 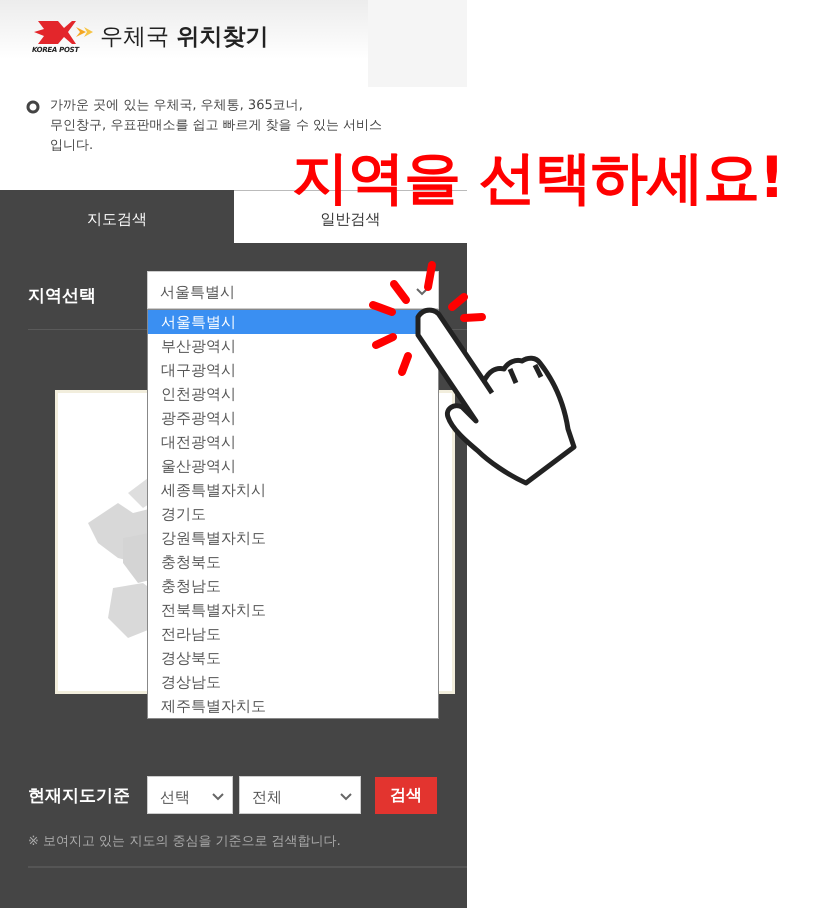 What do you see at coordinates (191, 658) in the screenshot?
I see `dropdown-option: 경상북도` at bounding box center [191, 658].